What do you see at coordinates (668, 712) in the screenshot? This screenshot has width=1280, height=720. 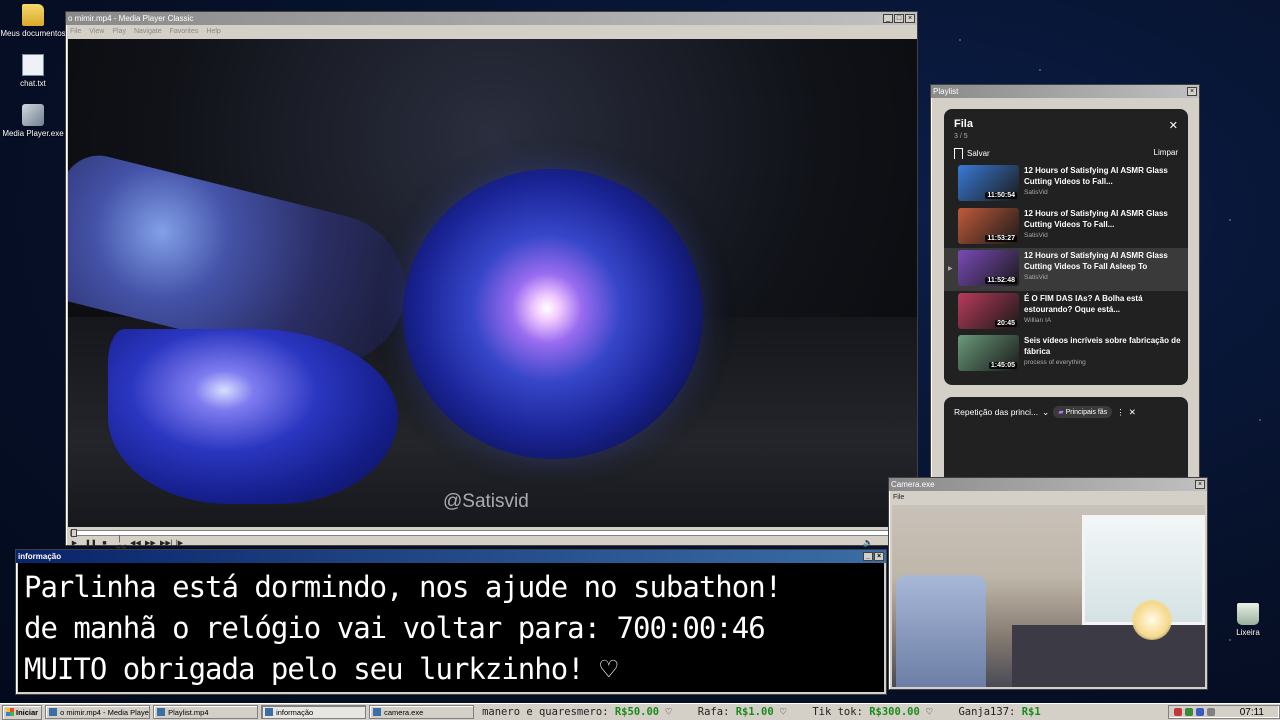 I see `heart-icon: ♡` at bounding box center [668, 712].